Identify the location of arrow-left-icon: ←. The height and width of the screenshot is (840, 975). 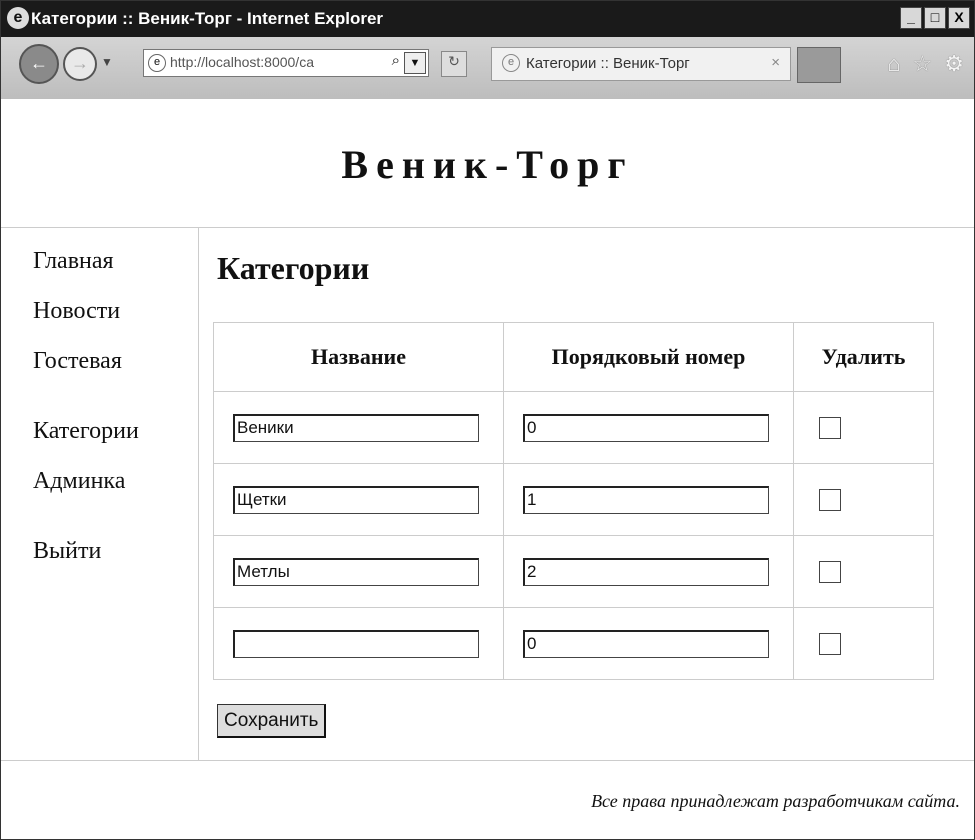
(39, 63).